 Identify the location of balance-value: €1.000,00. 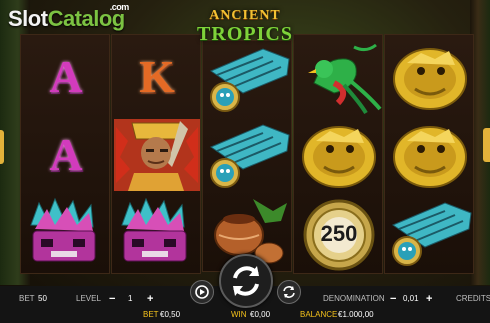
(356, 314).